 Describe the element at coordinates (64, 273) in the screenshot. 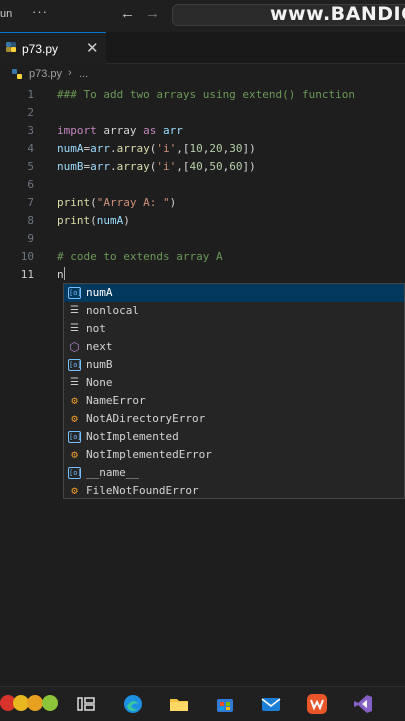

I see `text-cursor` at that location.